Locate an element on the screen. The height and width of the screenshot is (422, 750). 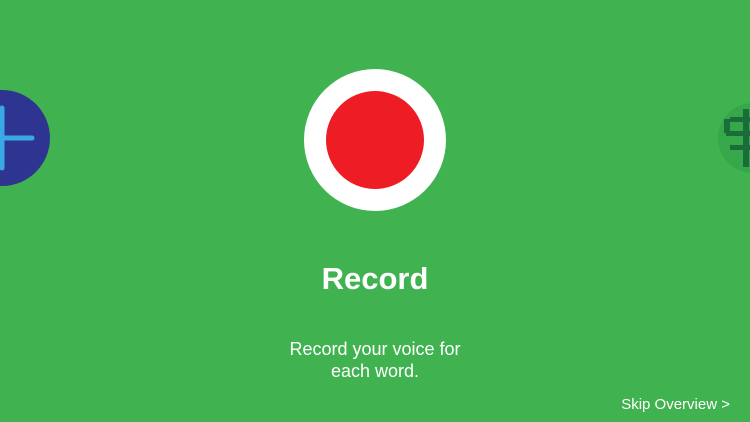
record-button is located at coordinates (375, 140).